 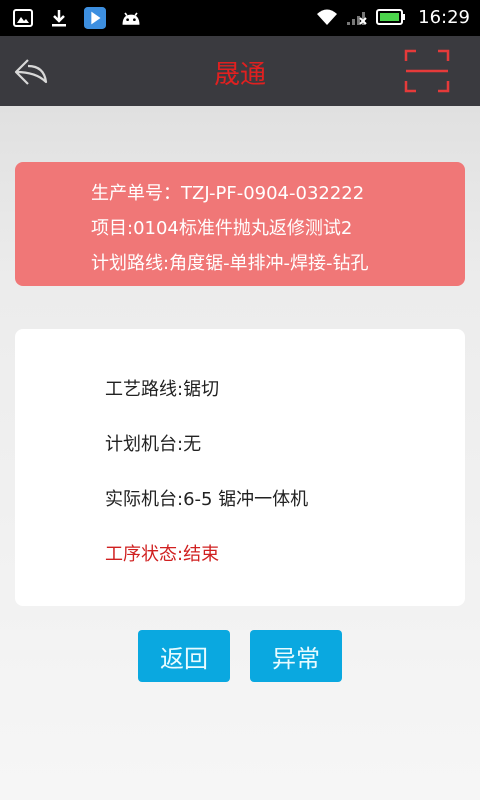 What do you see at coordinates (95, 18) in the screenshot?
I see `play-store-icon` at bounding box center [95, 18].